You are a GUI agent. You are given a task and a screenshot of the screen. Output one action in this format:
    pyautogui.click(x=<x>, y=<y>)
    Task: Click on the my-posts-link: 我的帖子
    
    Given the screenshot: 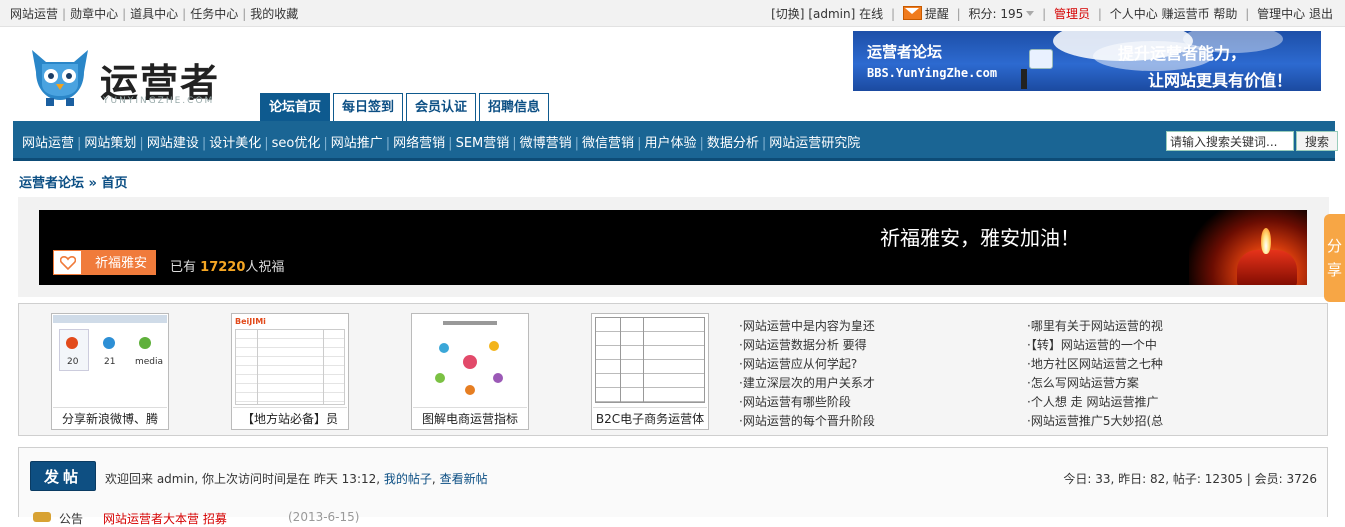 What is the action you would take?
    pyautogui.click(x=408, y=479)
    